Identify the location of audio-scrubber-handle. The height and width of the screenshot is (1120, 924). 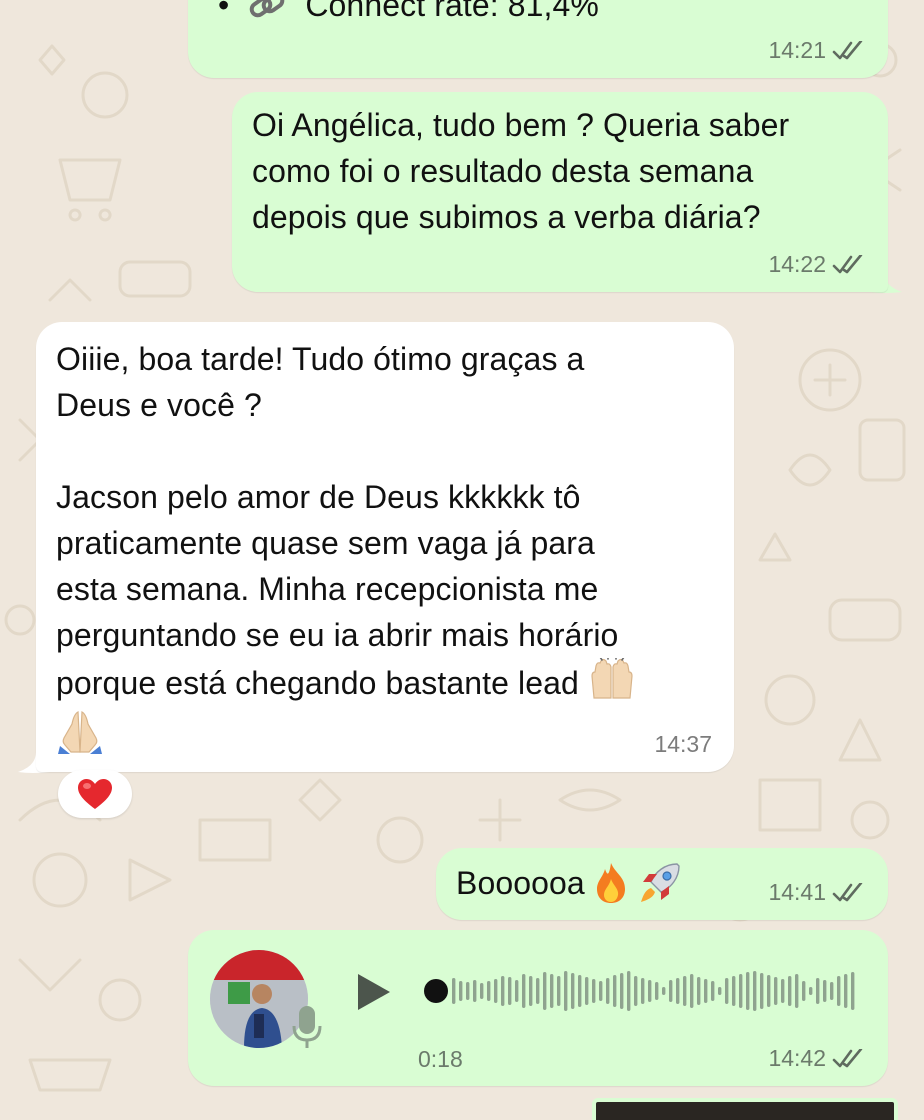
(436, 991).